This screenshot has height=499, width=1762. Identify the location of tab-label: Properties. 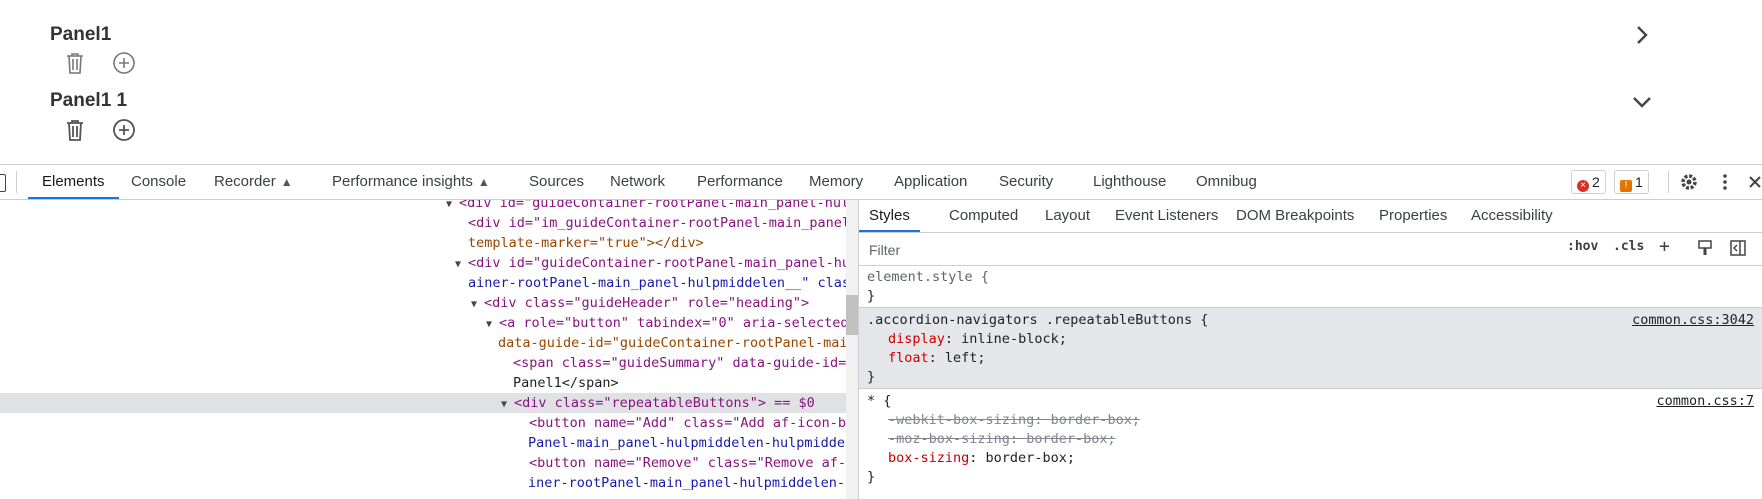
(1413, 215).